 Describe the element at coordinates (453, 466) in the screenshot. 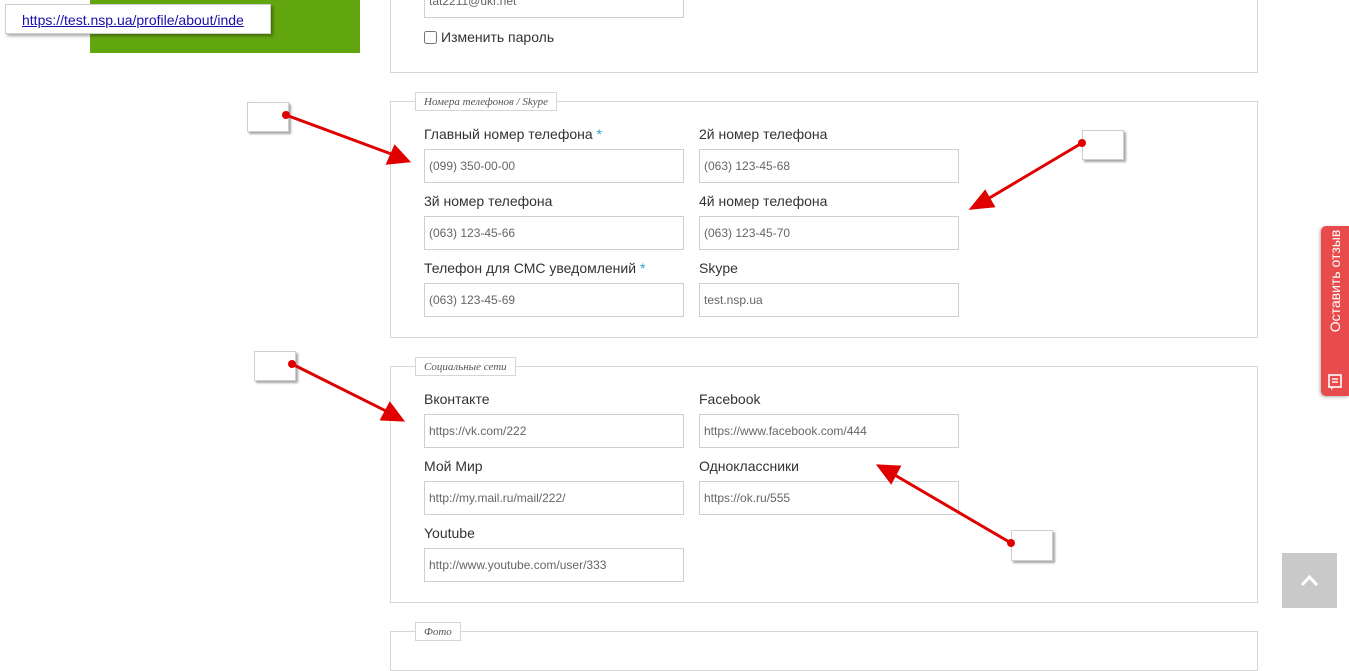

I see `mymir-label: Мой Мир` at that location.